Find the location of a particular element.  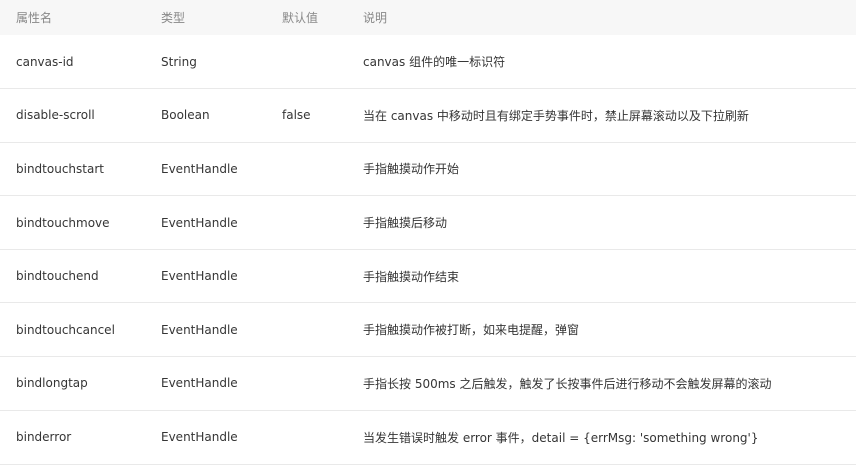

attribute-name-cell: binderror is located at coordinates (44, 437).